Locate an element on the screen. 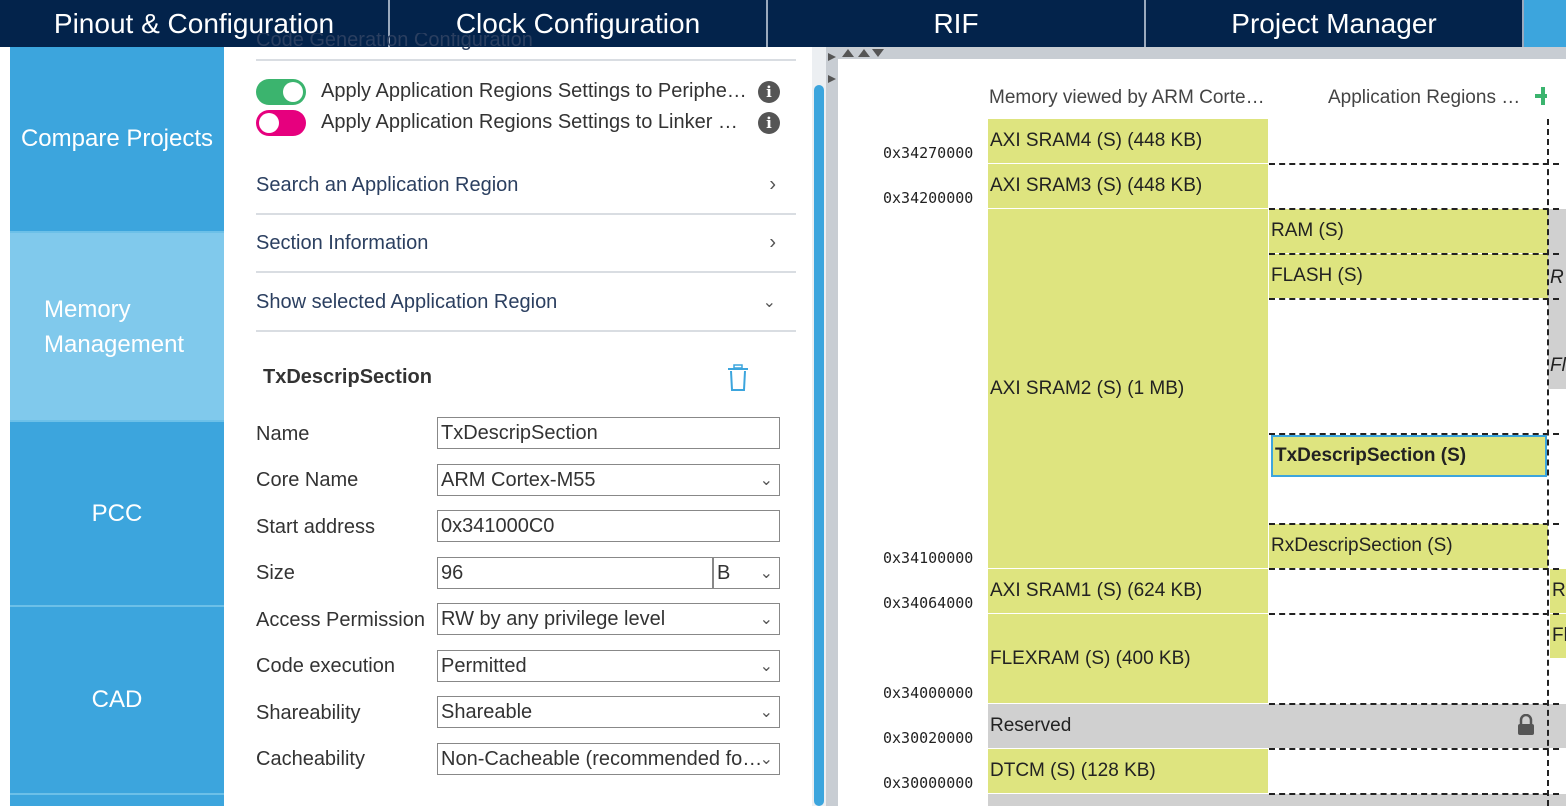 The width and height of the screenshot is (1566, 806). memory-block-axi-sram2: AXI SRAM2 (S) (1 MB) is located at coordinates (1128, 389).